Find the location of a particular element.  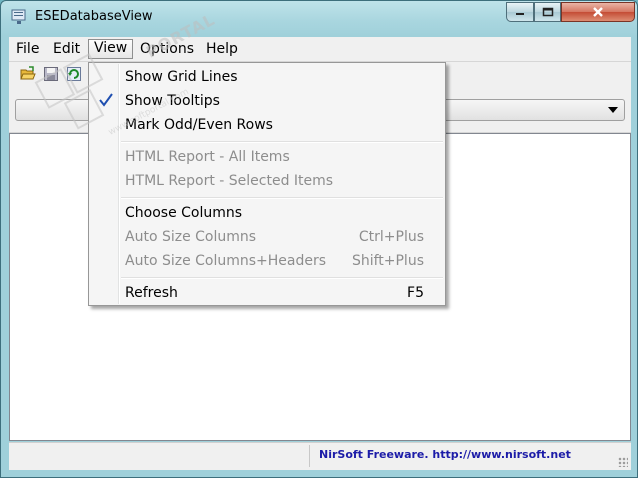

database-app-icon is located at coordinates (18, 16).